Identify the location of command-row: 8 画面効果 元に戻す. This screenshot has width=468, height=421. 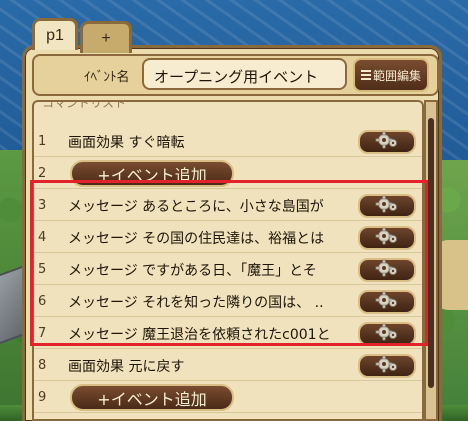
(228, 365).